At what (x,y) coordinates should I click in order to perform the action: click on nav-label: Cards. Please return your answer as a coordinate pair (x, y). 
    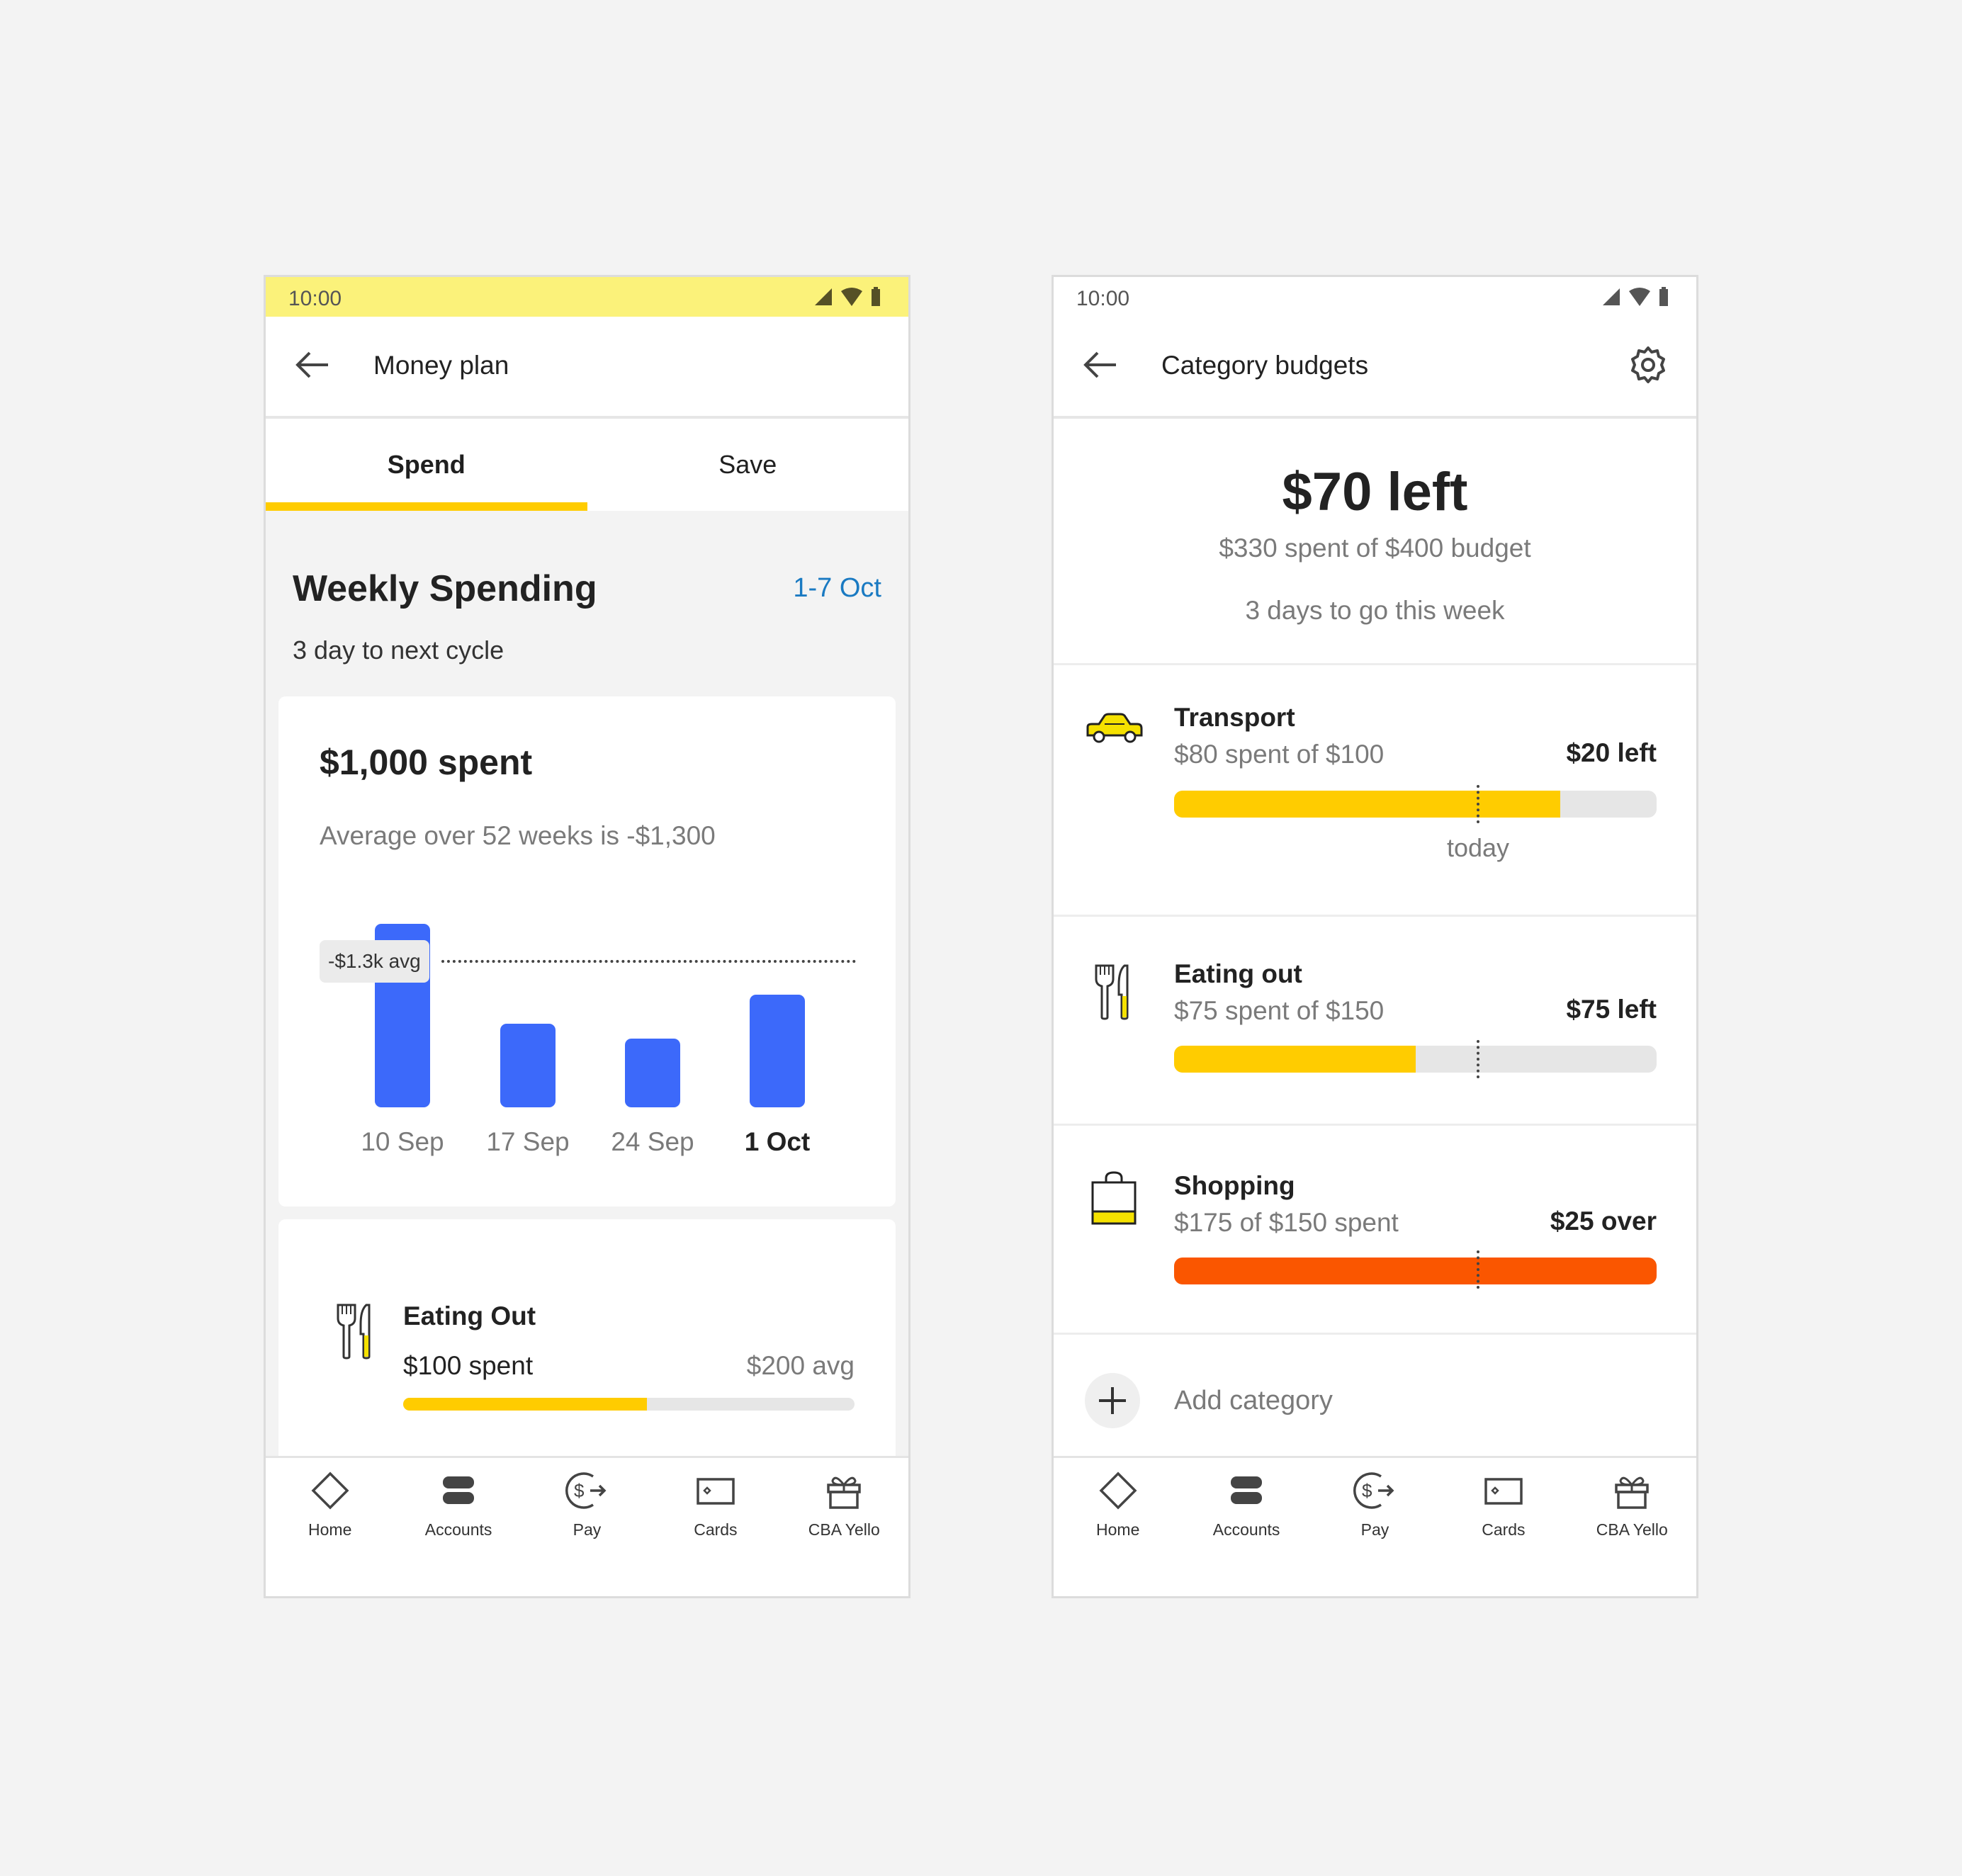
    Looking at the image, I should click on (1504, 1529).